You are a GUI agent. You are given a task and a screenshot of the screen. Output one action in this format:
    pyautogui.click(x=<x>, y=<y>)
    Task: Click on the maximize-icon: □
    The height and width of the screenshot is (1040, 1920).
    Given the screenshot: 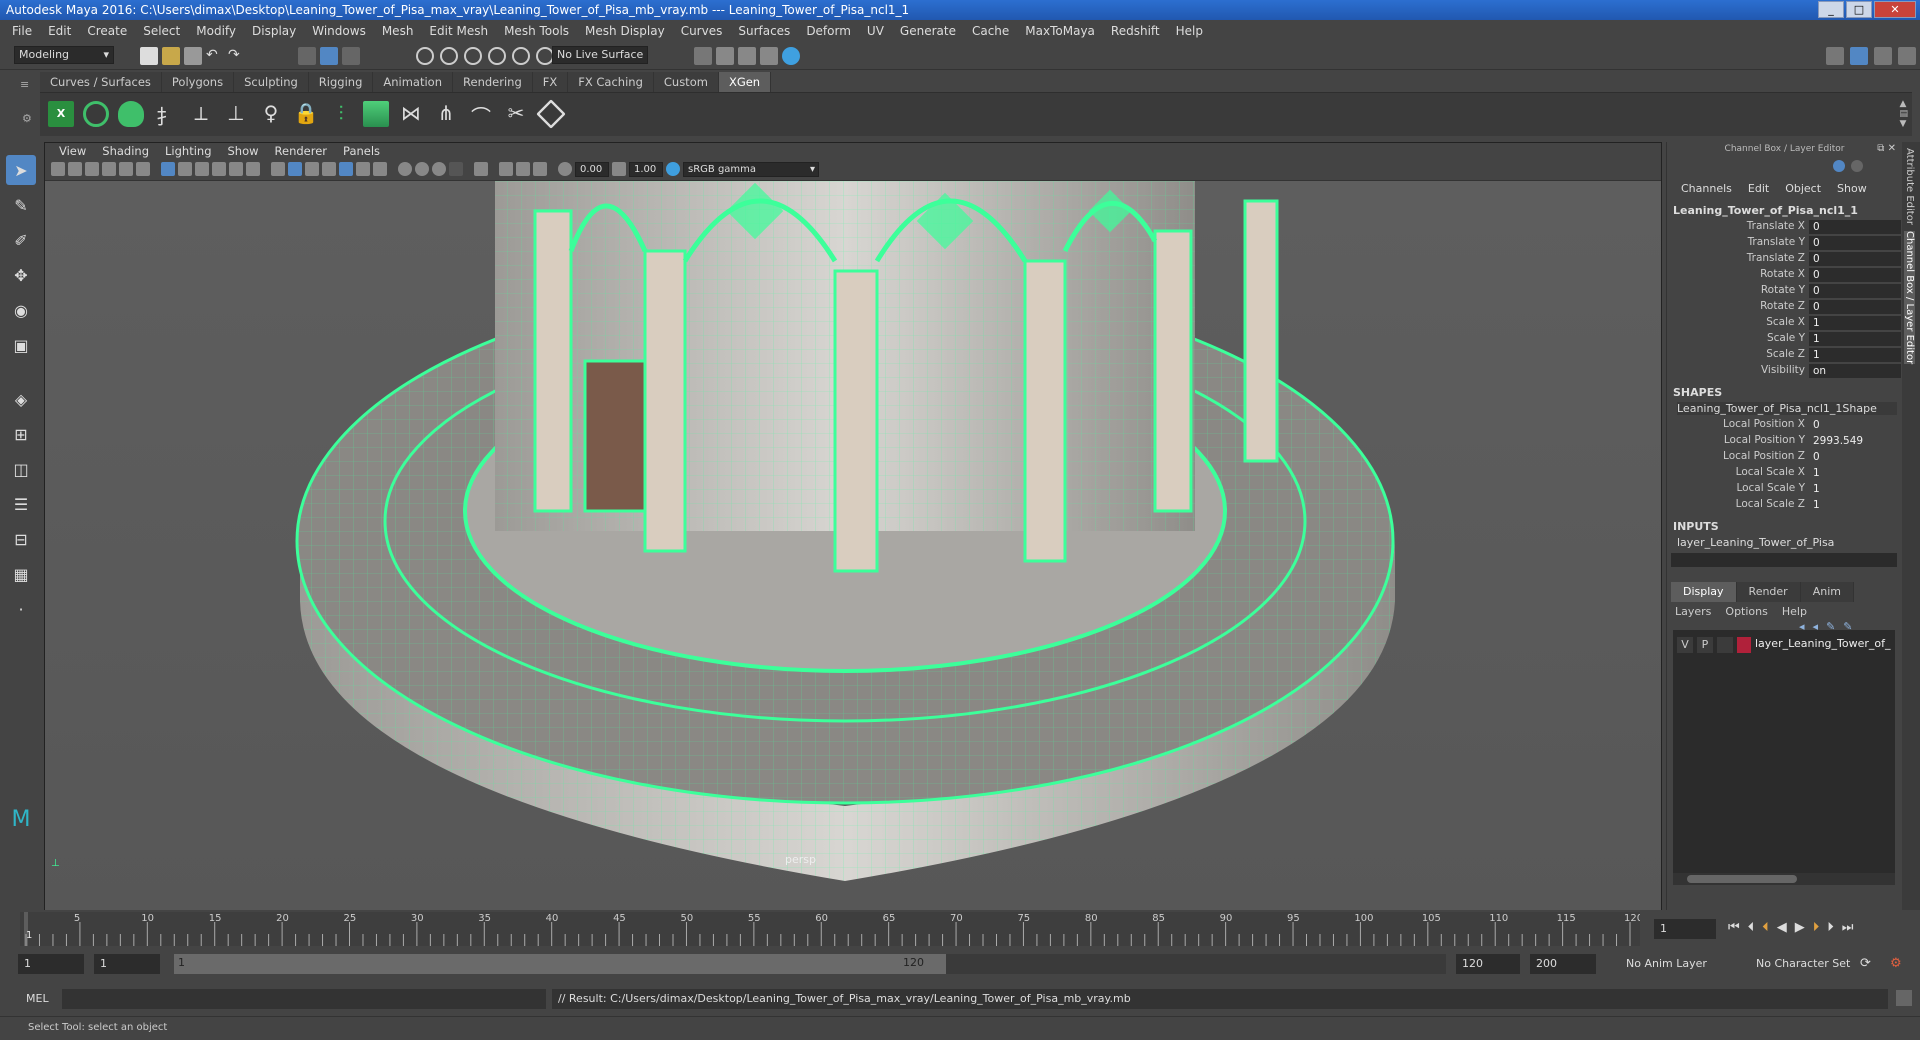 What is the action you would take?
    pyautogui.click(x=1859, y=9)
    